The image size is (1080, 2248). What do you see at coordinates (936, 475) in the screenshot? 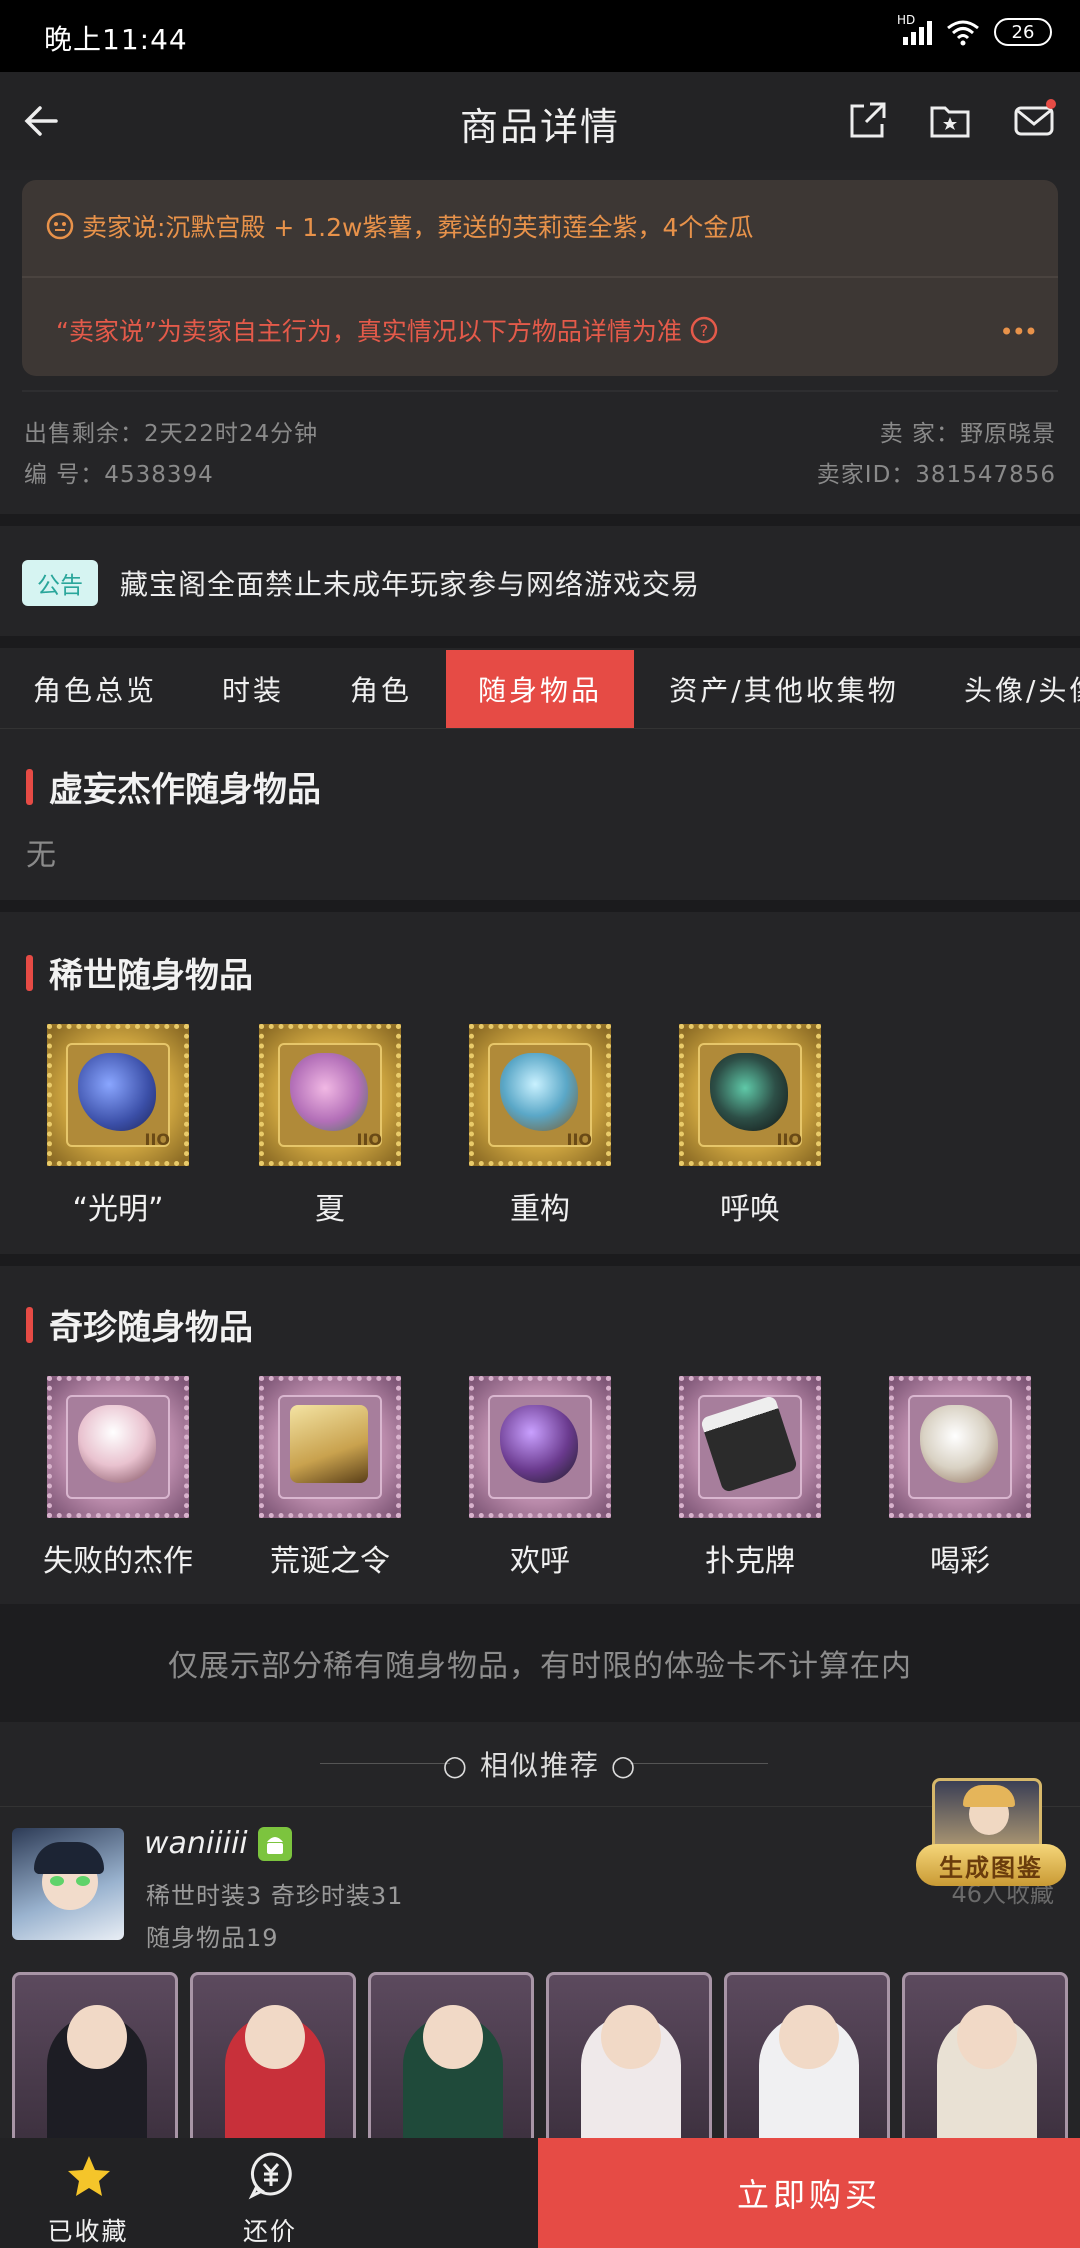
I see `seller-id: 卖家ID：381547856` at bounding box center [936, 475].